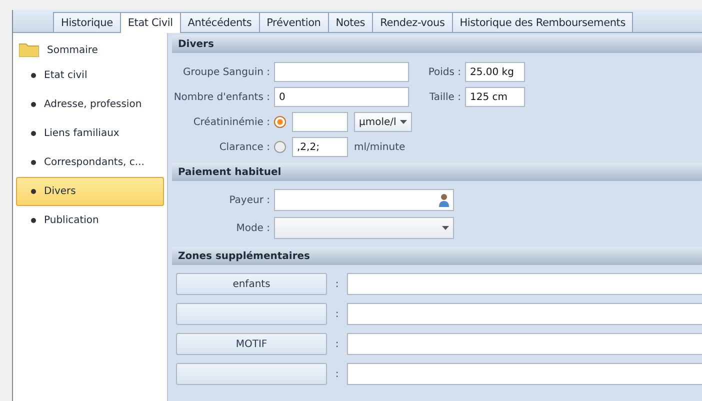  What do you see at coordinates (90, 220) in the screenshot?
I see `sidebar-item: Publication` at bounding box center [90, 220].